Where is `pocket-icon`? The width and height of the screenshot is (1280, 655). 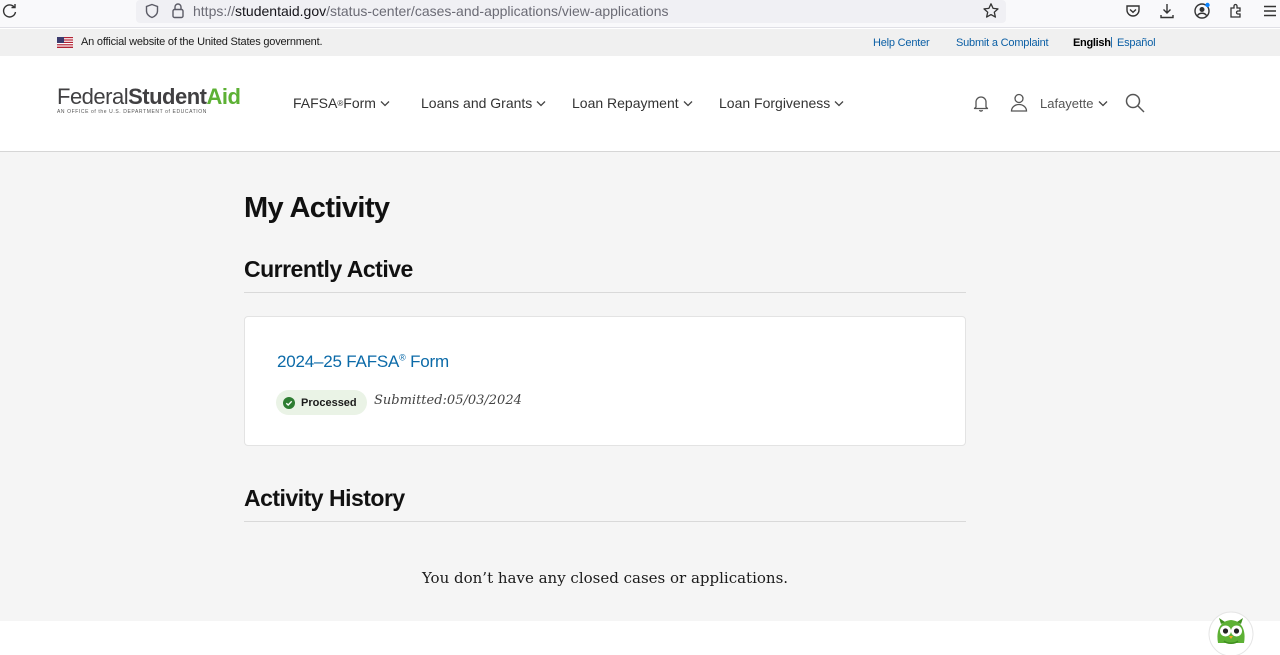 pocket-icon is located at coordinates (1133, 11).